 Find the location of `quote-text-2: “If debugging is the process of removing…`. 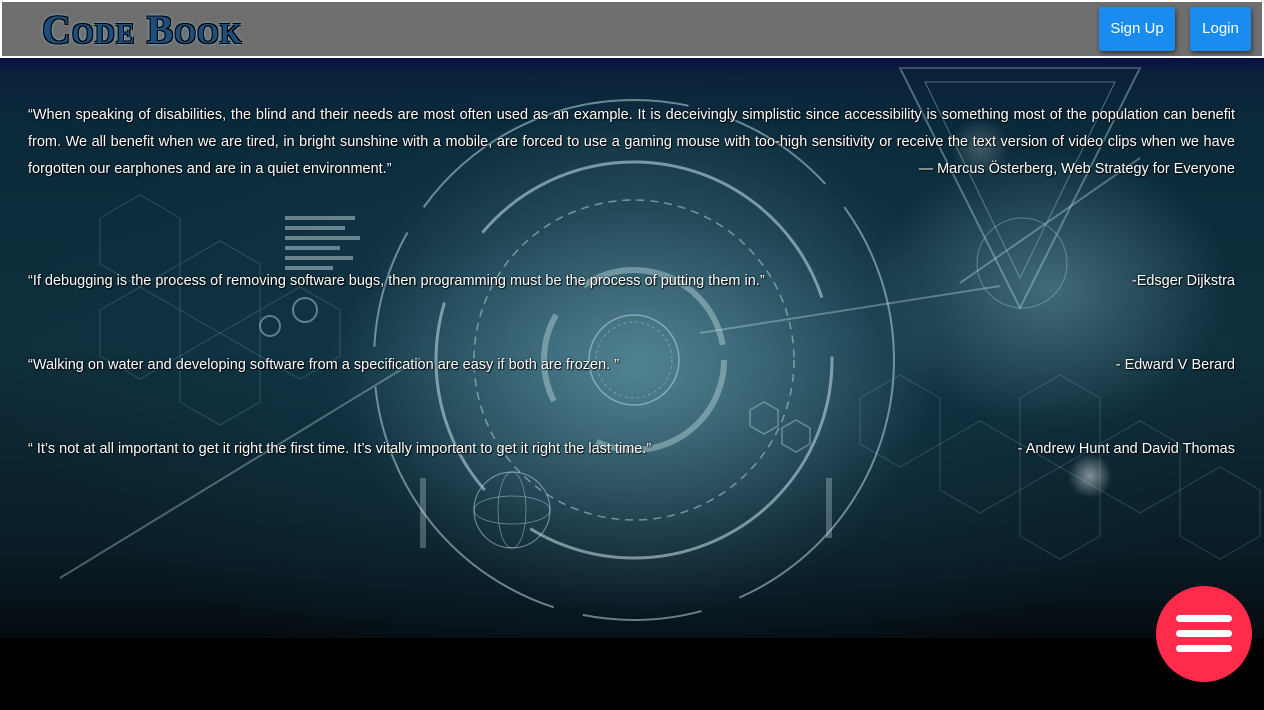

quote-text-2: “If debugging is the process of removing… is located at coordinates (396, 281).